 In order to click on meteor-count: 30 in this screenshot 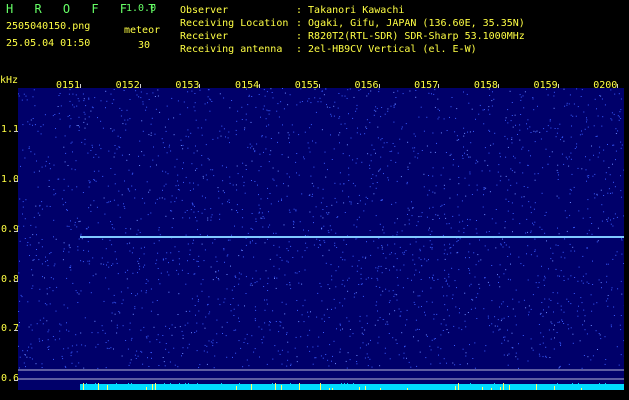, I will do `click(144, 45)`.